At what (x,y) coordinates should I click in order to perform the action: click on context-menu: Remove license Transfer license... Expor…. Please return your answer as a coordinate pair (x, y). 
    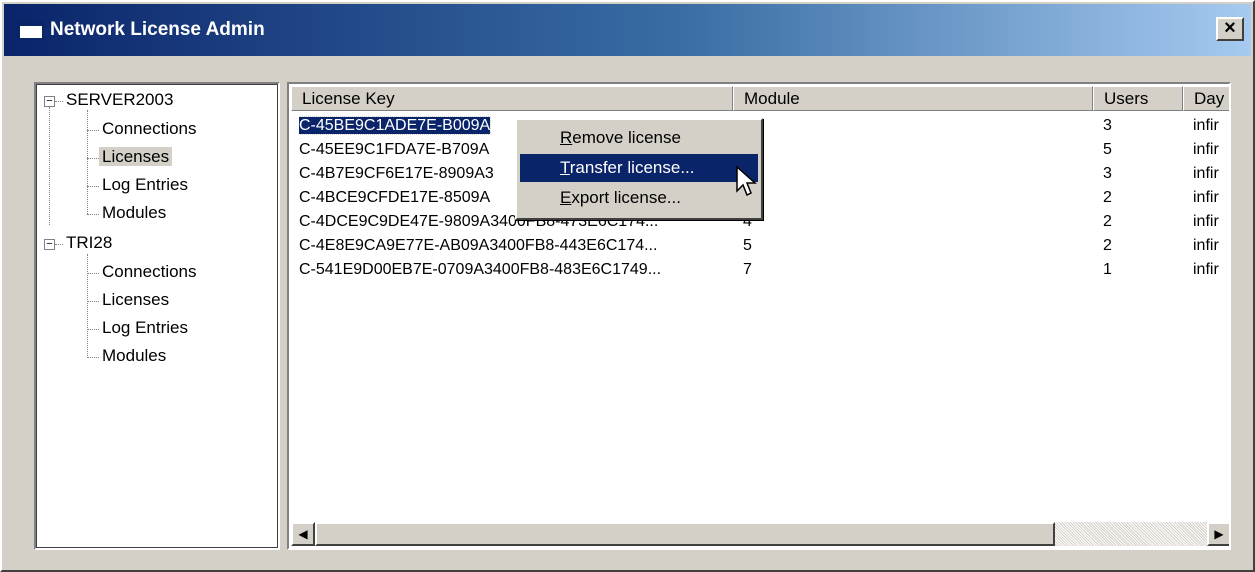
    Looking at the image, I should click on (639, 169).